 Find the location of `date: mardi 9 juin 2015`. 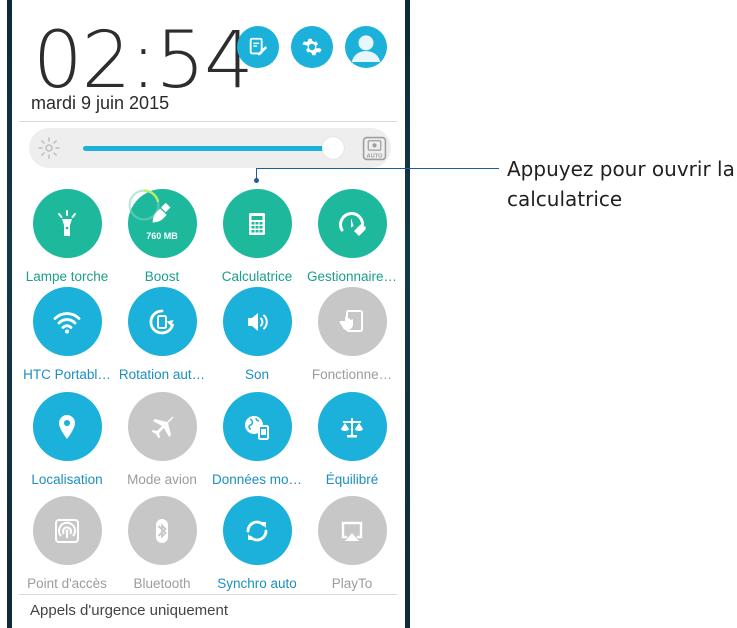

date: mardi 9 juin 2015 is located at coordinates (100, 103).